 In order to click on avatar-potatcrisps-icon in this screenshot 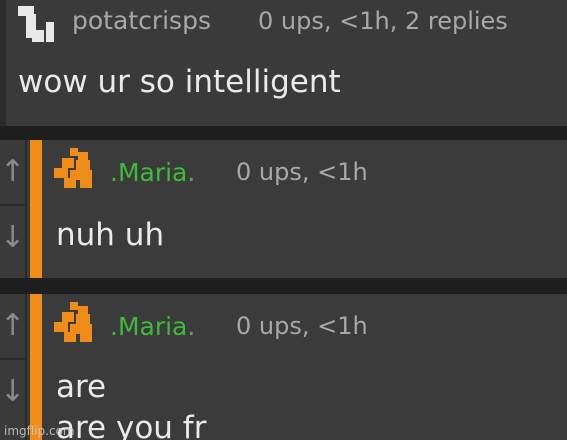, I will do `click(36, 26)`.